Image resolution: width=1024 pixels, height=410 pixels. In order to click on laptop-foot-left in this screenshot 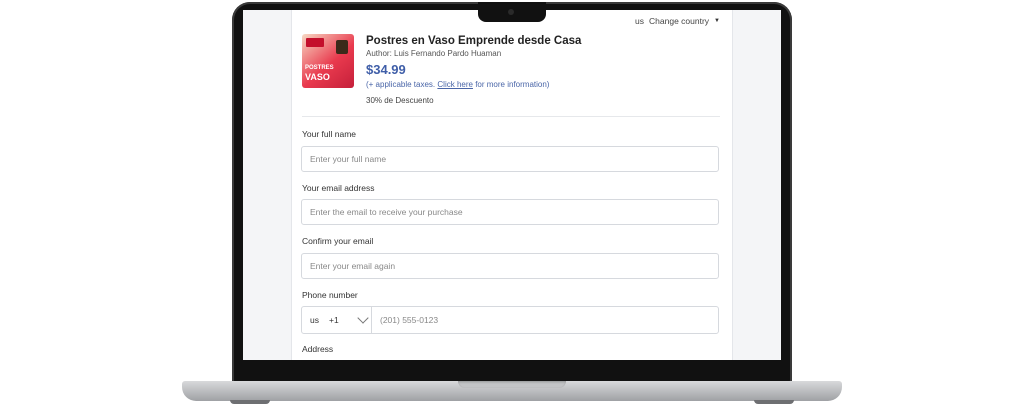, I will do `click(250, 402)`.